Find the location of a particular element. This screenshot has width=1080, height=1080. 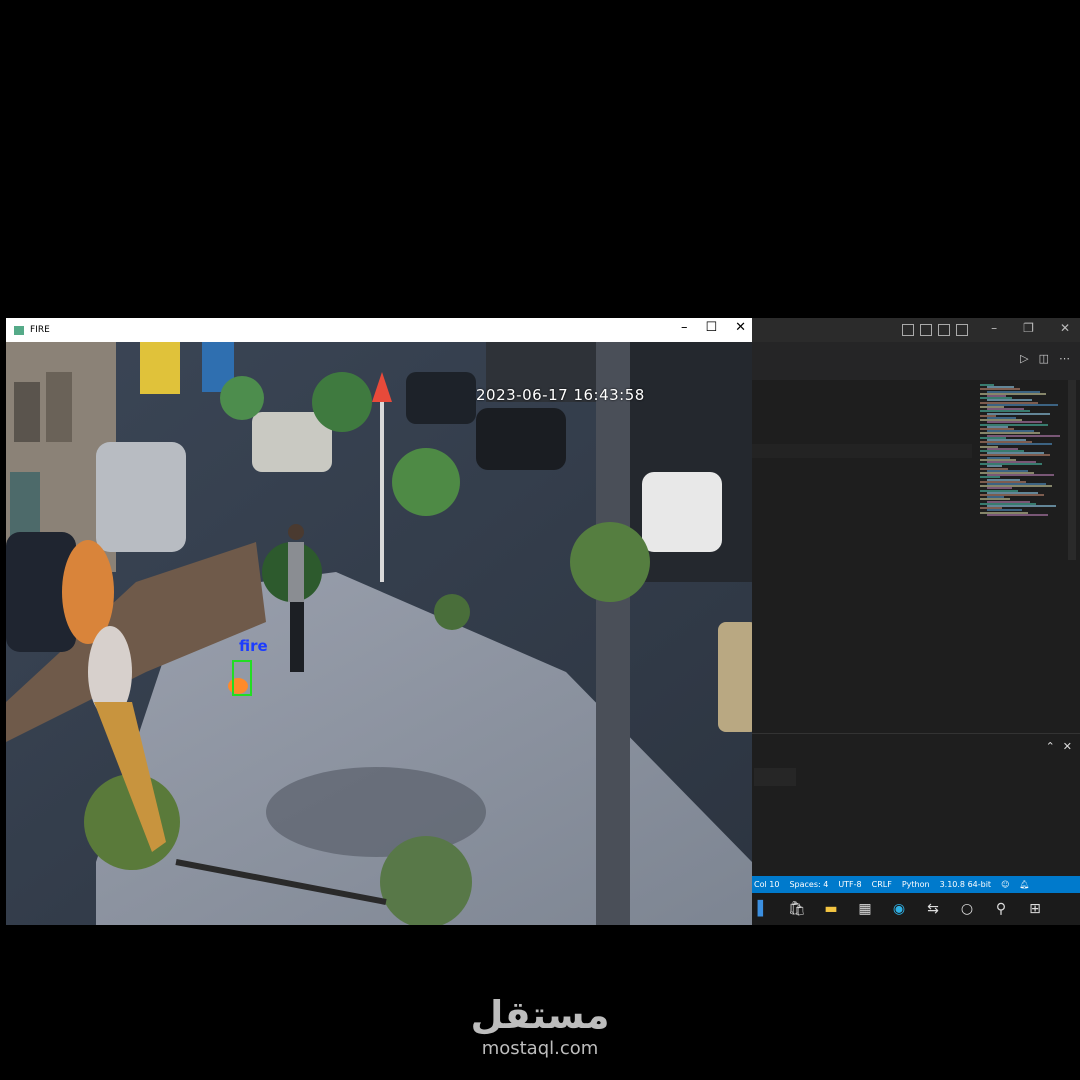

shop-sign is located at coordinates (160, 368).